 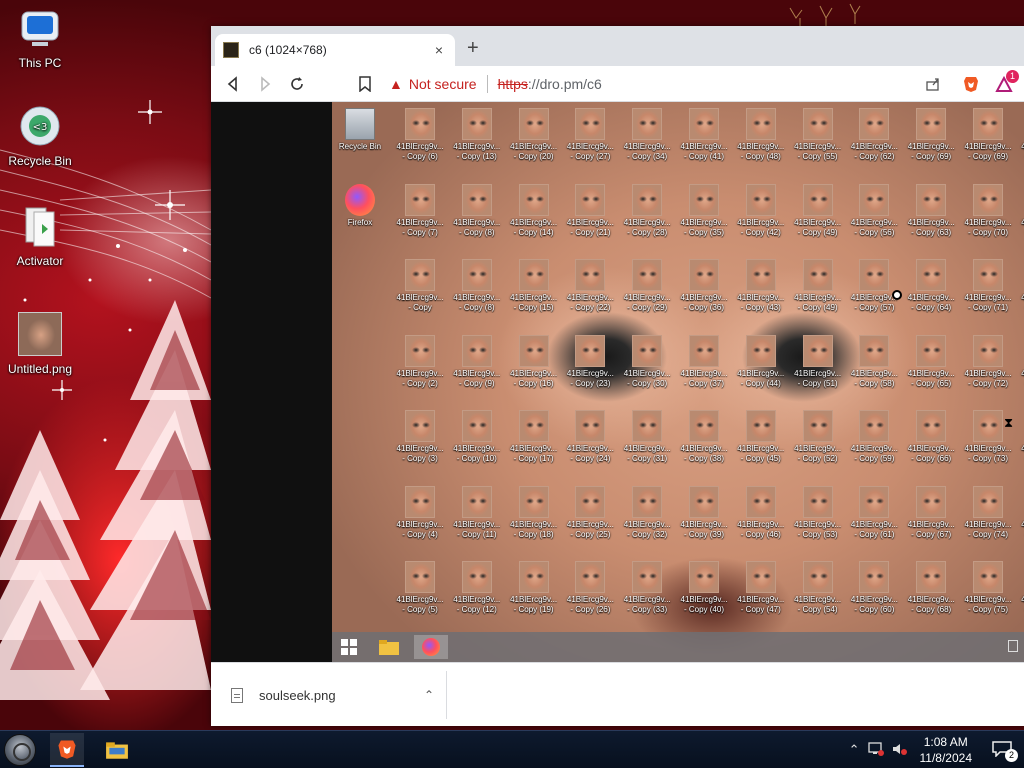 What do you see at coordinates (67, 750) in the screenshot?
I see `taskbar-brave` at bounding box center [67, 750].